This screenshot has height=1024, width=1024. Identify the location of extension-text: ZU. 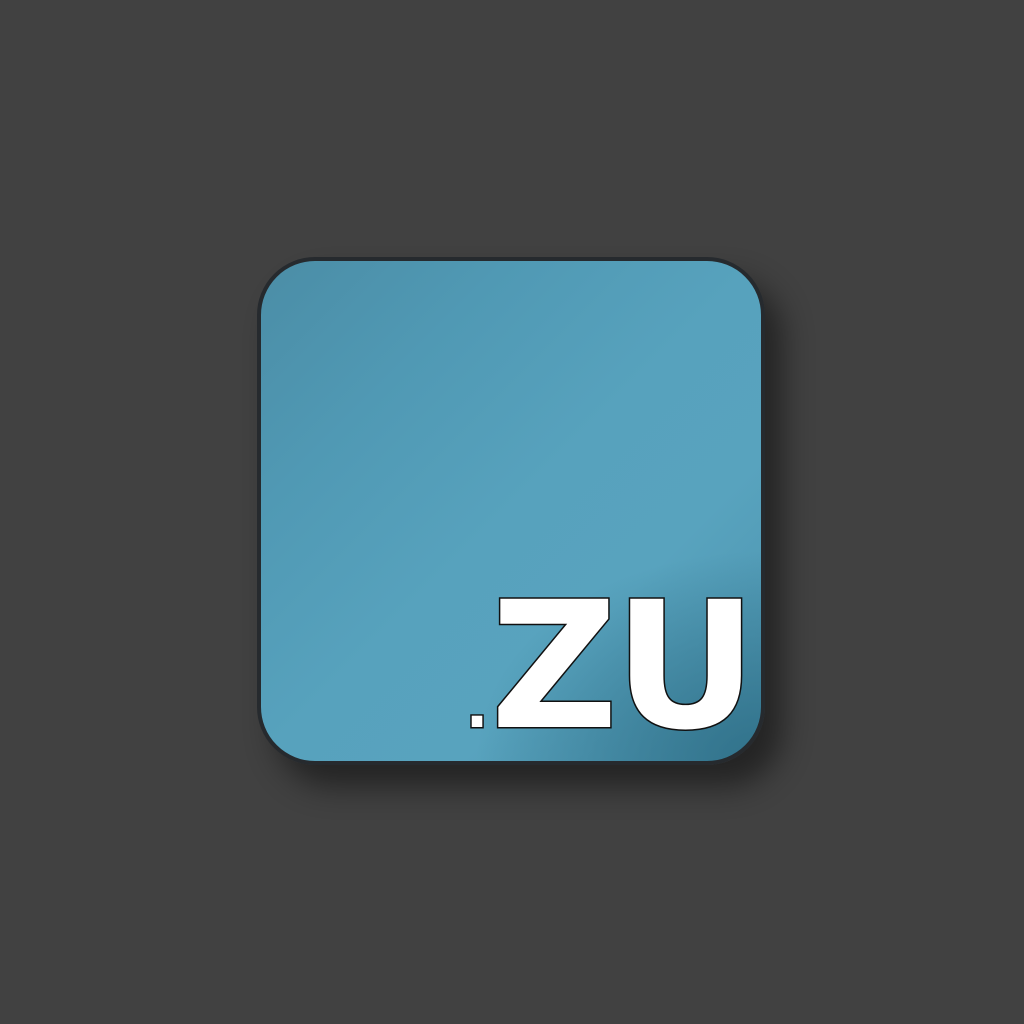
(624, 664).